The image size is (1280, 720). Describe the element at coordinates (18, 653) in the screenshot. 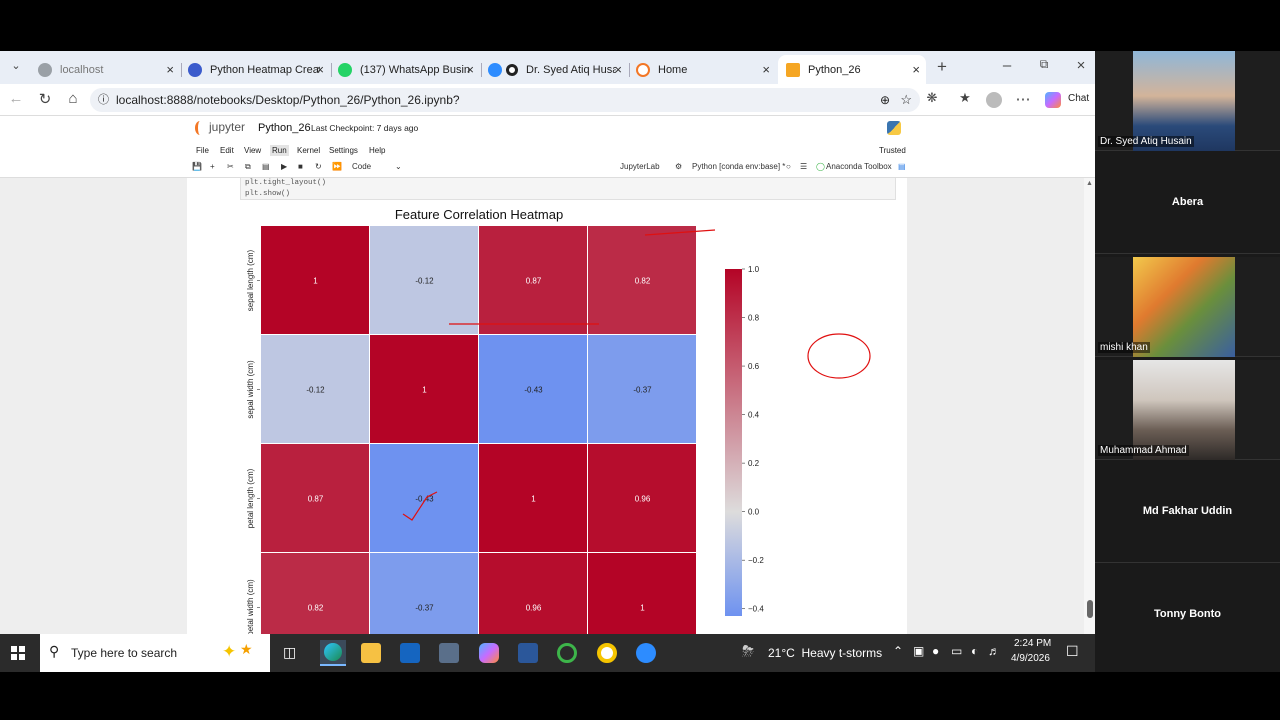

I see `windows-start-icon` at that location.